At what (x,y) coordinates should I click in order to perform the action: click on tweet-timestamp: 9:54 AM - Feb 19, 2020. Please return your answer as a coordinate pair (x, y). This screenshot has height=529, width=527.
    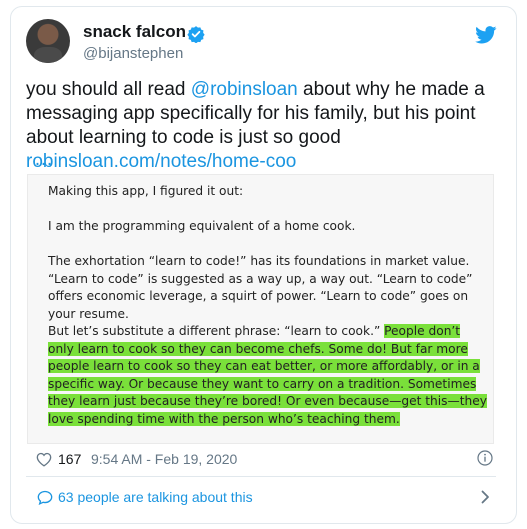
    Looking at the image, I should click on (164, 459).